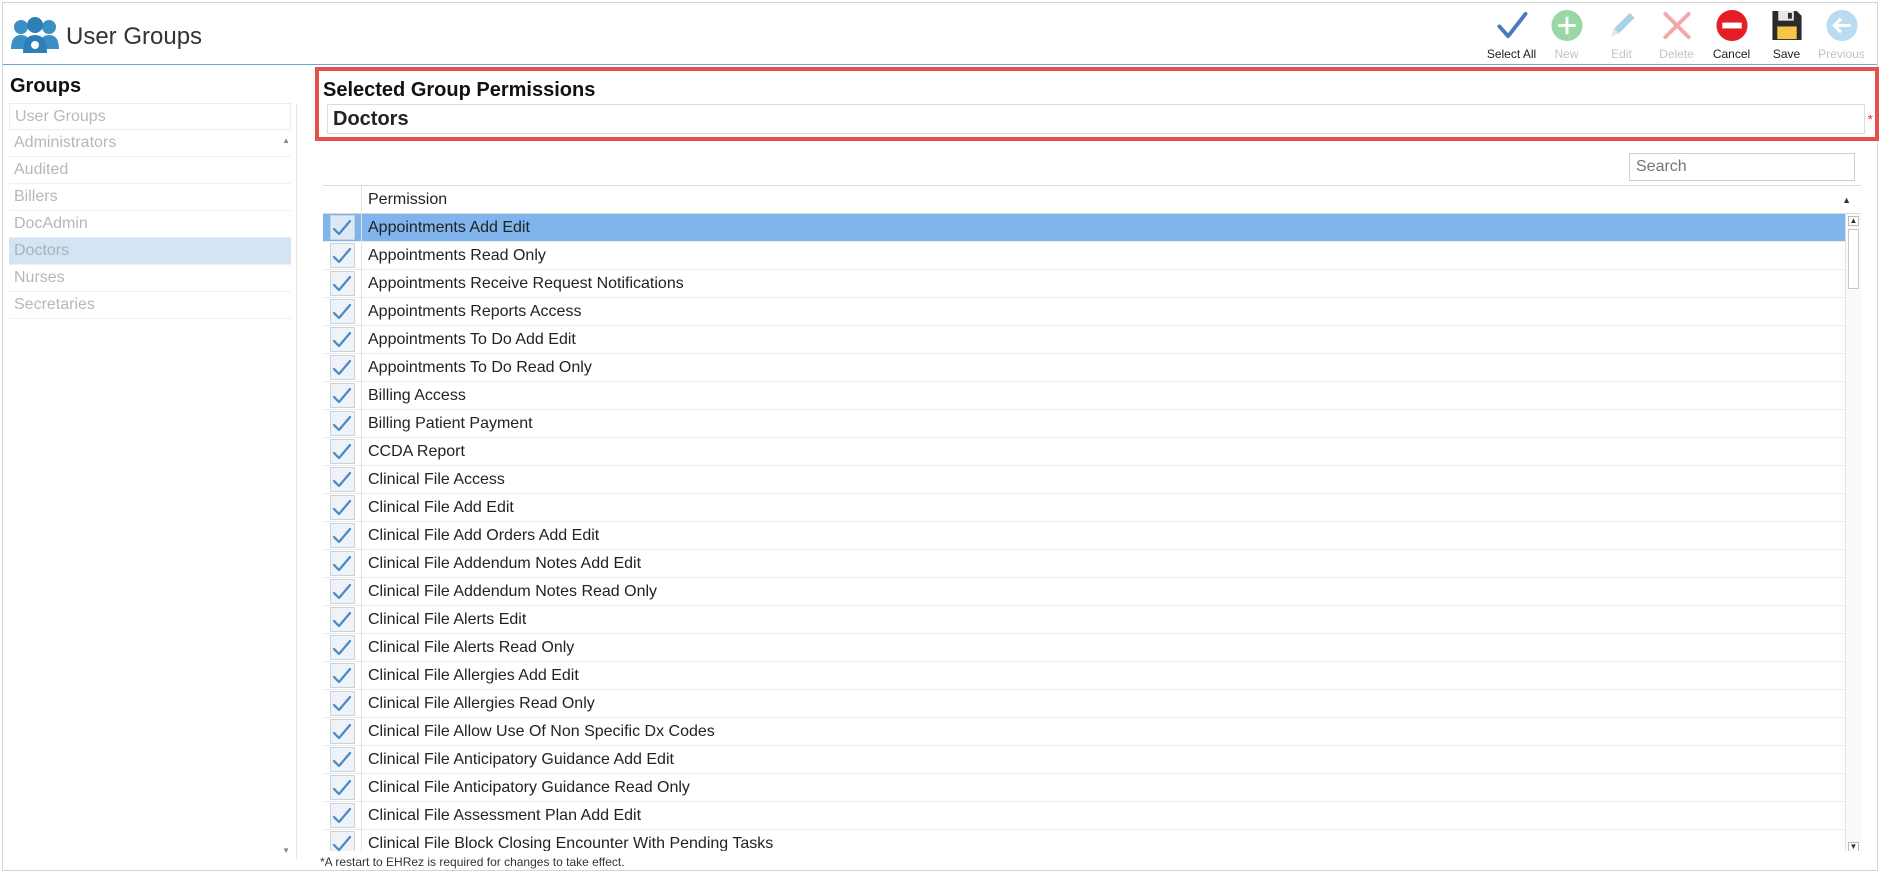 This screenshot has width=1881, height=875. What do you see at coordinates (1786, 54) in the screenshot?
I see `save-label: Save` at bounding box center [1786, 54].